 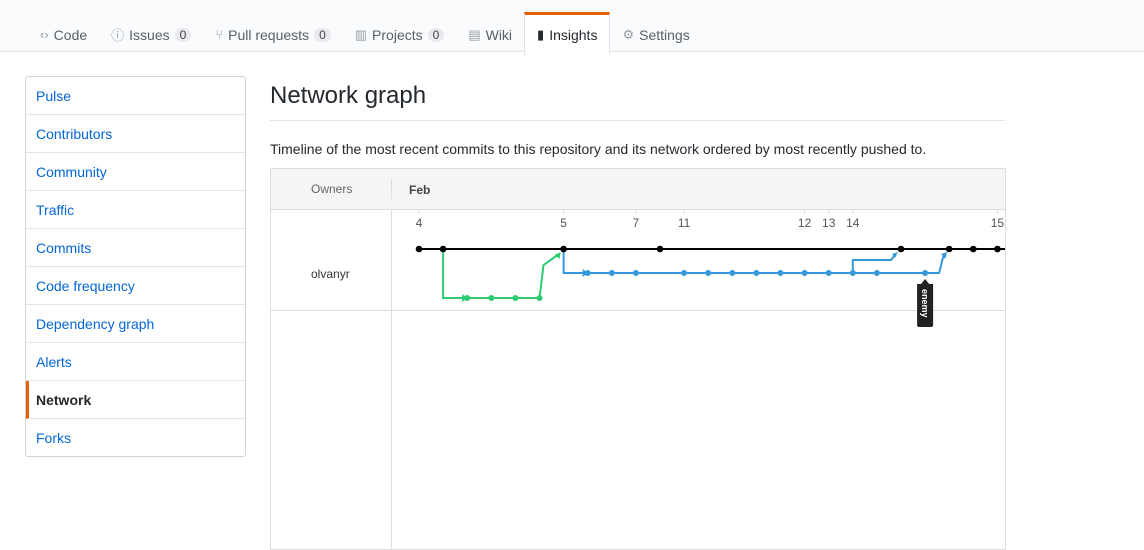 I want to click on date-label: 4, so click(x=419, y=223).